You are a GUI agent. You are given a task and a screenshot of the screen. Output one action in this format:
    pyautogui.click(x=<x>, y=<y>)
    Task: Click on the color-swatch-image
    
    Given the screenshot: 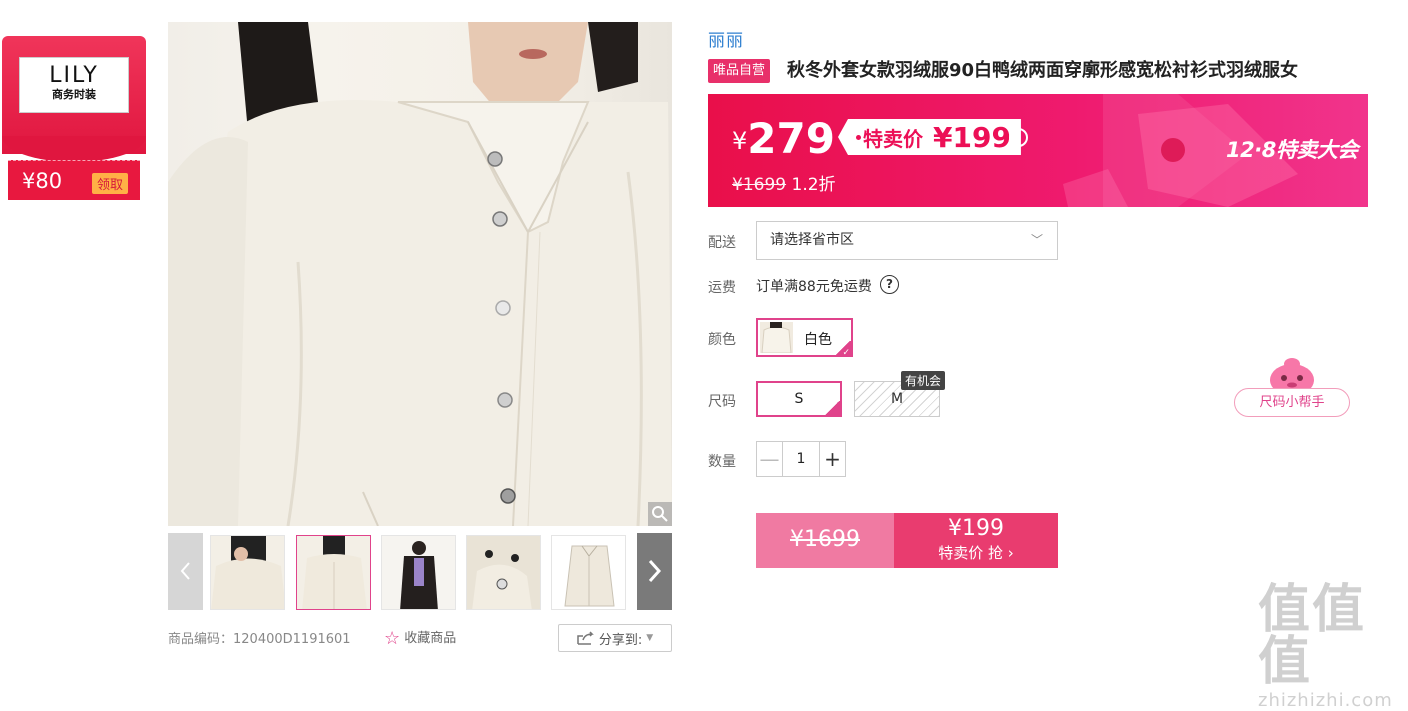 What is the action you would take?
    pyautogui.click(x=776, y=337)
    